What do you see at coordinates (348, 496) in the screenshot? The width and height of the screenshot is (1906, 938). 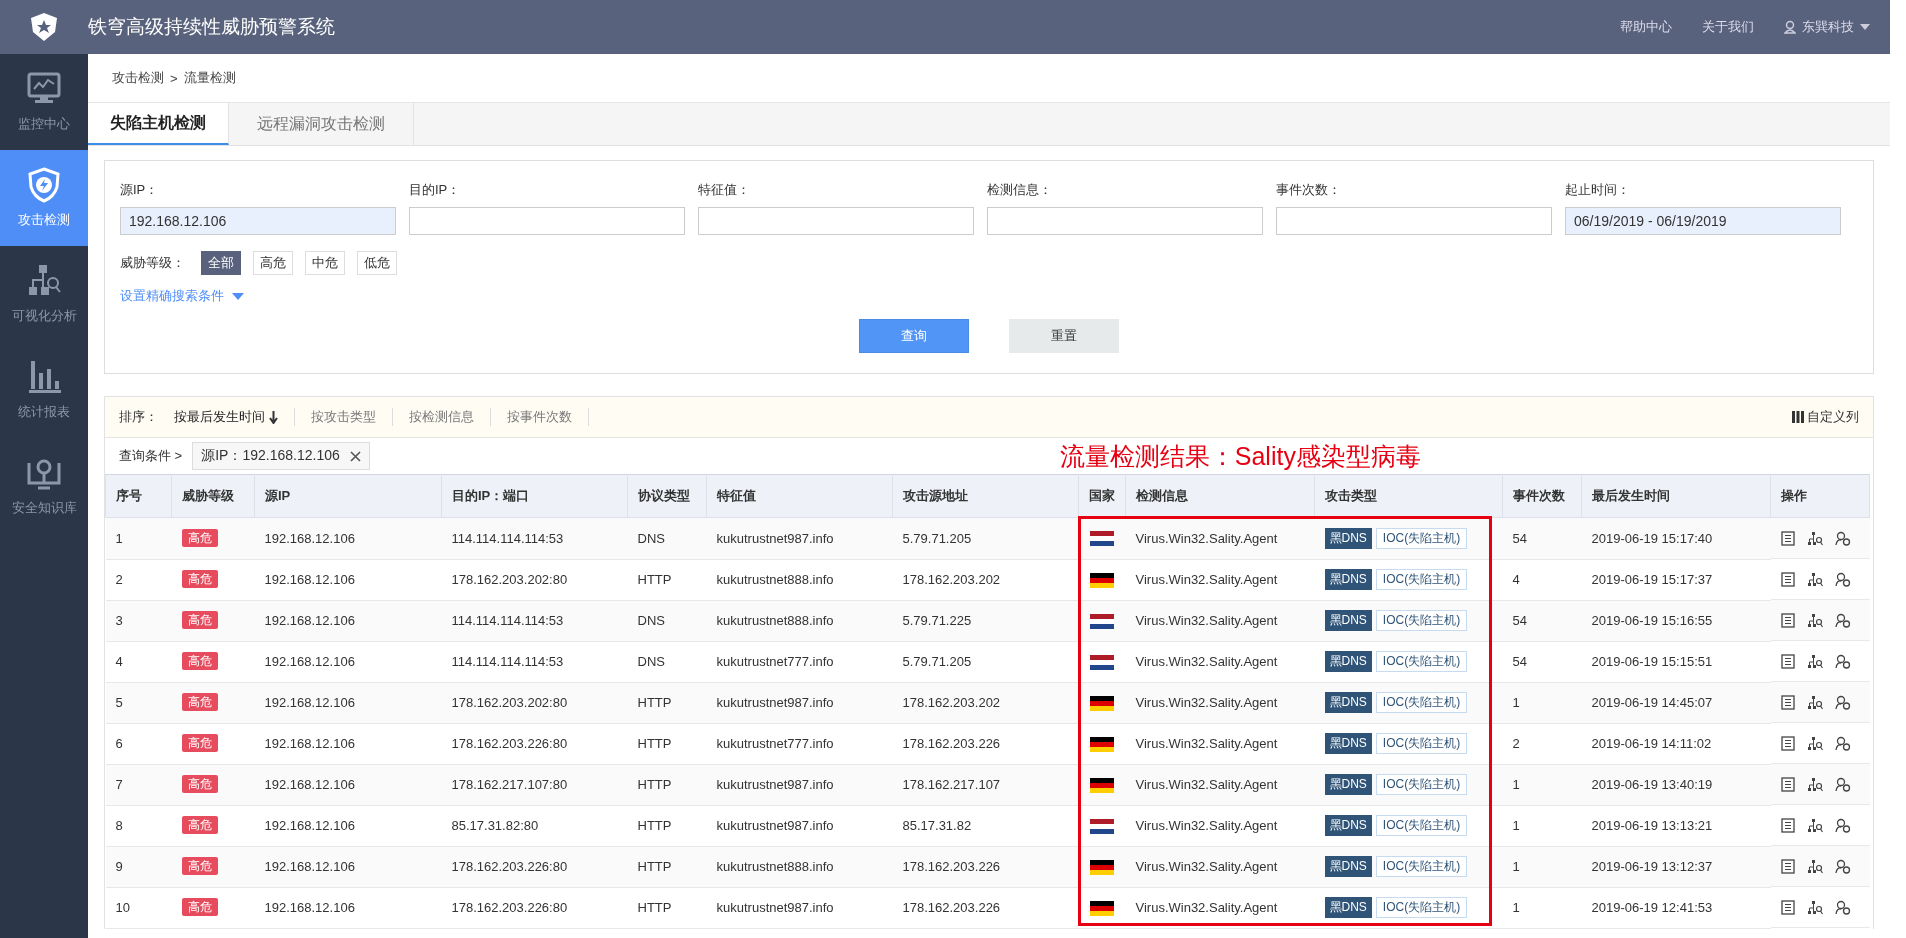 I see `column-header: 源IP` at bounding box center [348, 496].